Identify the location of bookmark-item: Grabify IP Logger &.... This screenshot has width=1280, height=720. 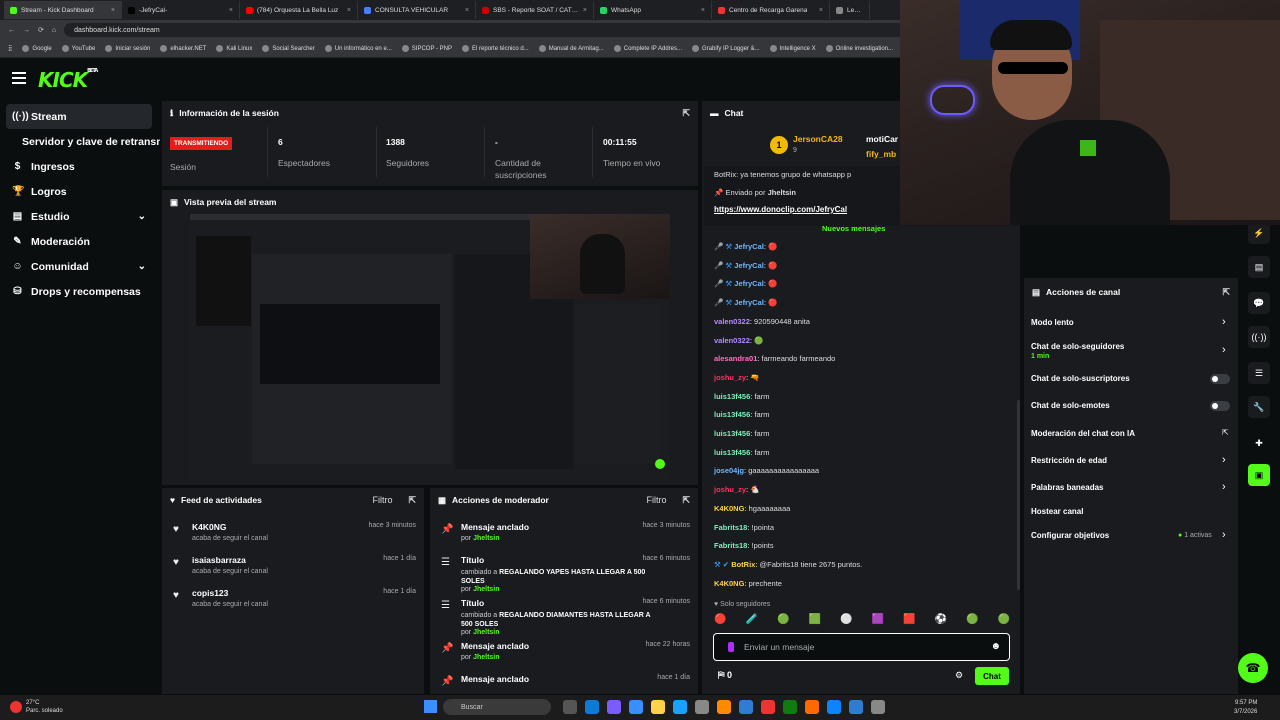
(726, 48).